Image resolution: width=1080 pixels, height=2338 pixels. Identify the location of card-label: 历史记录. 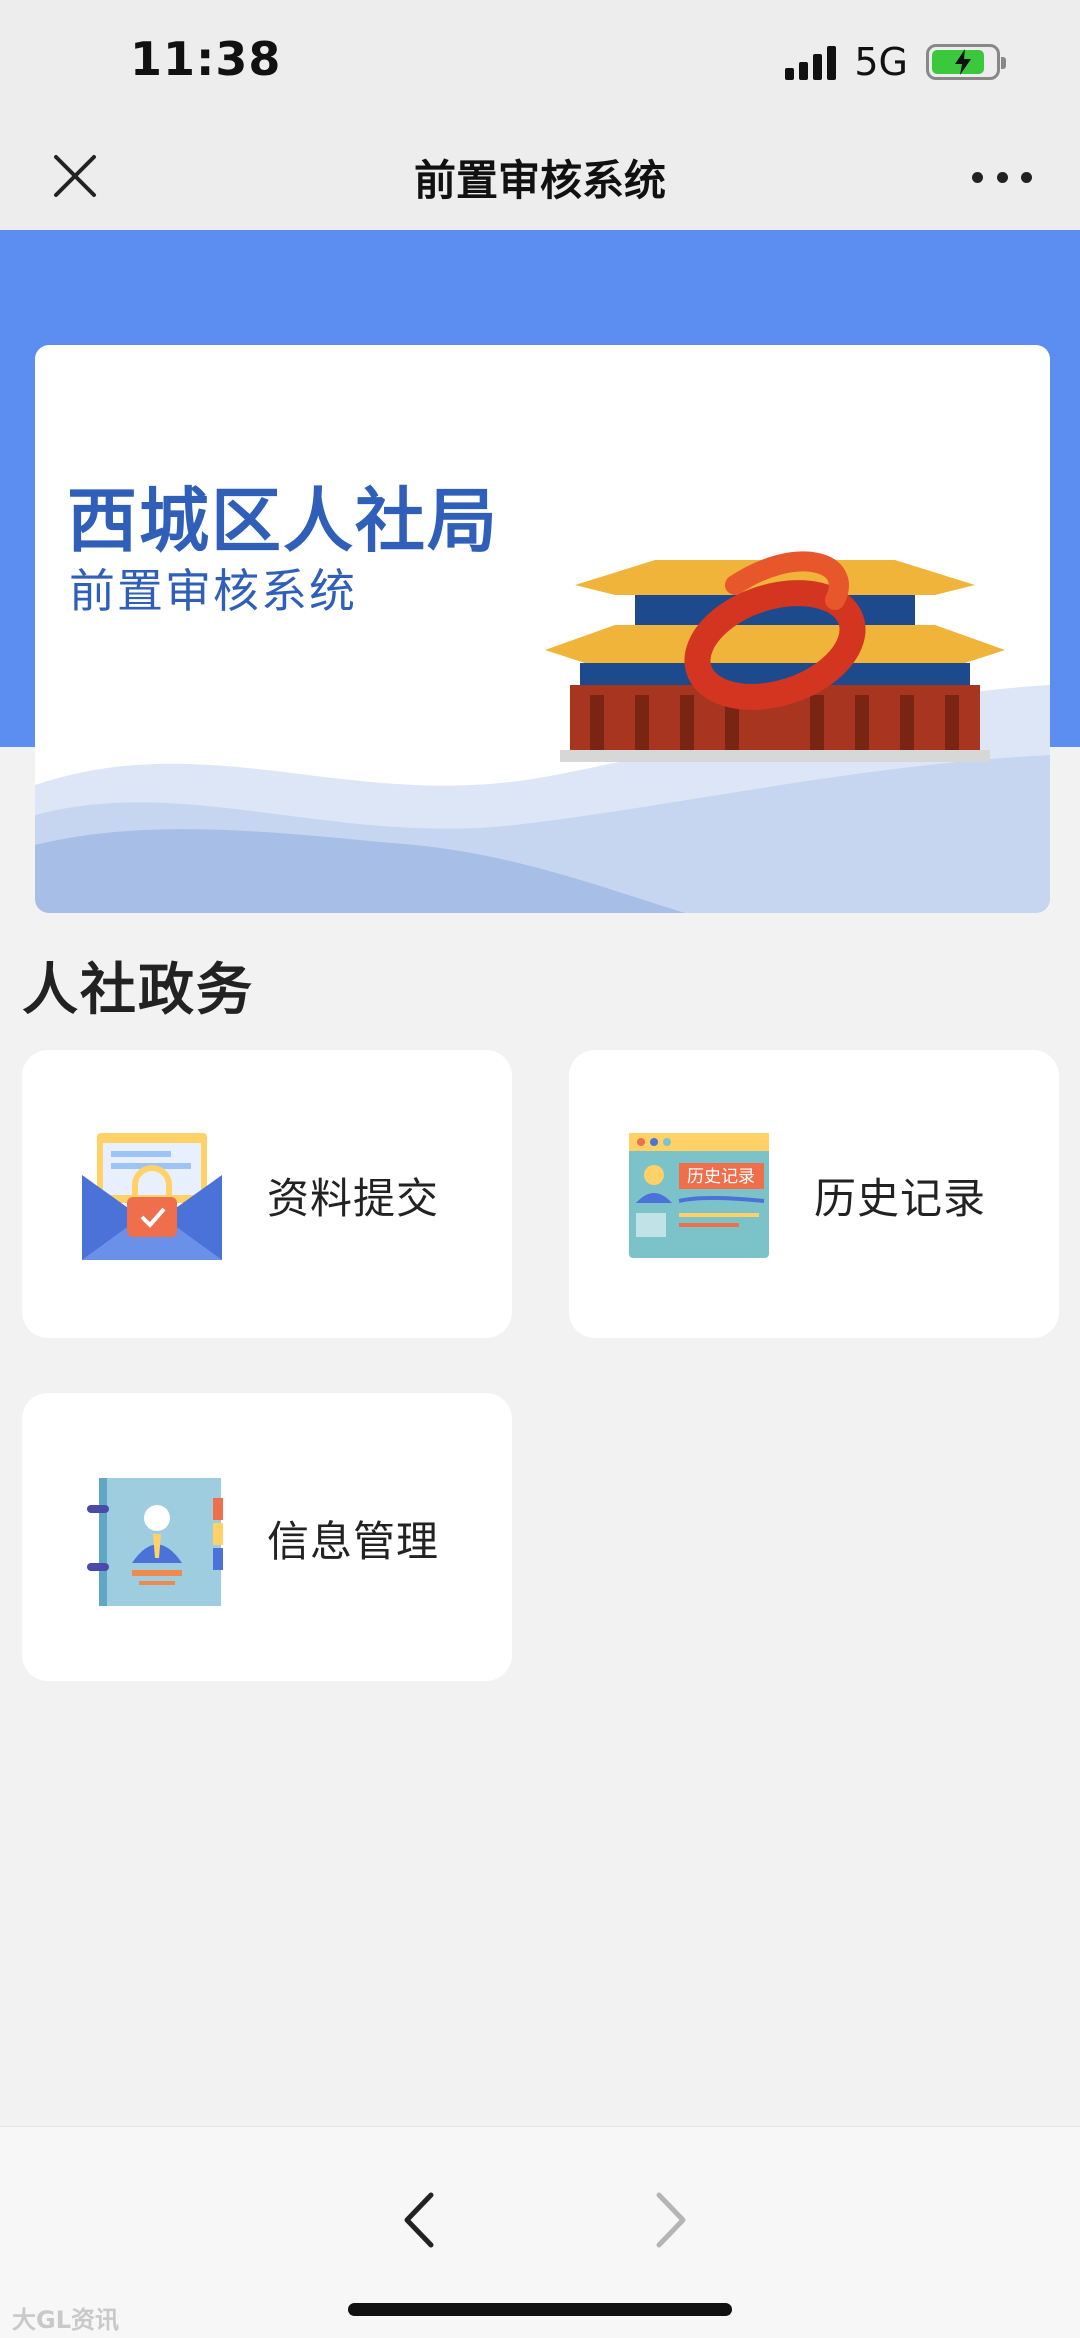
(900, 1198).